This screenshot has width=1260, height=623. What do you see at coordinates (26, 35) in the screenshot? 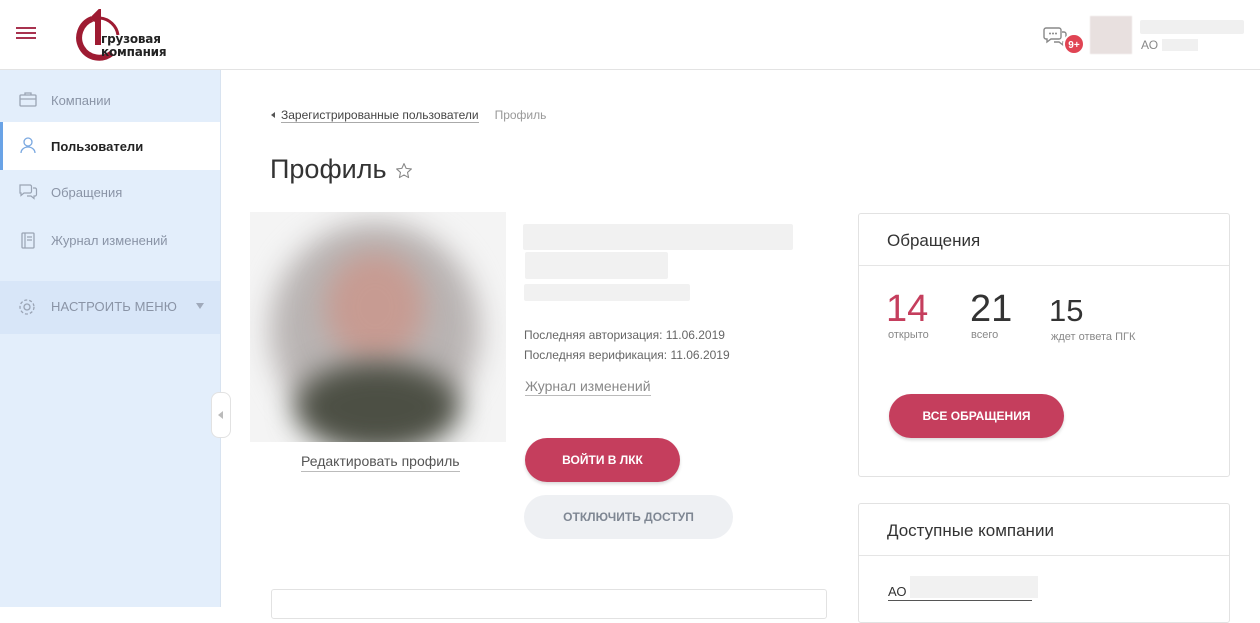
I see `menu-icon` at bounding box center [26, 35].